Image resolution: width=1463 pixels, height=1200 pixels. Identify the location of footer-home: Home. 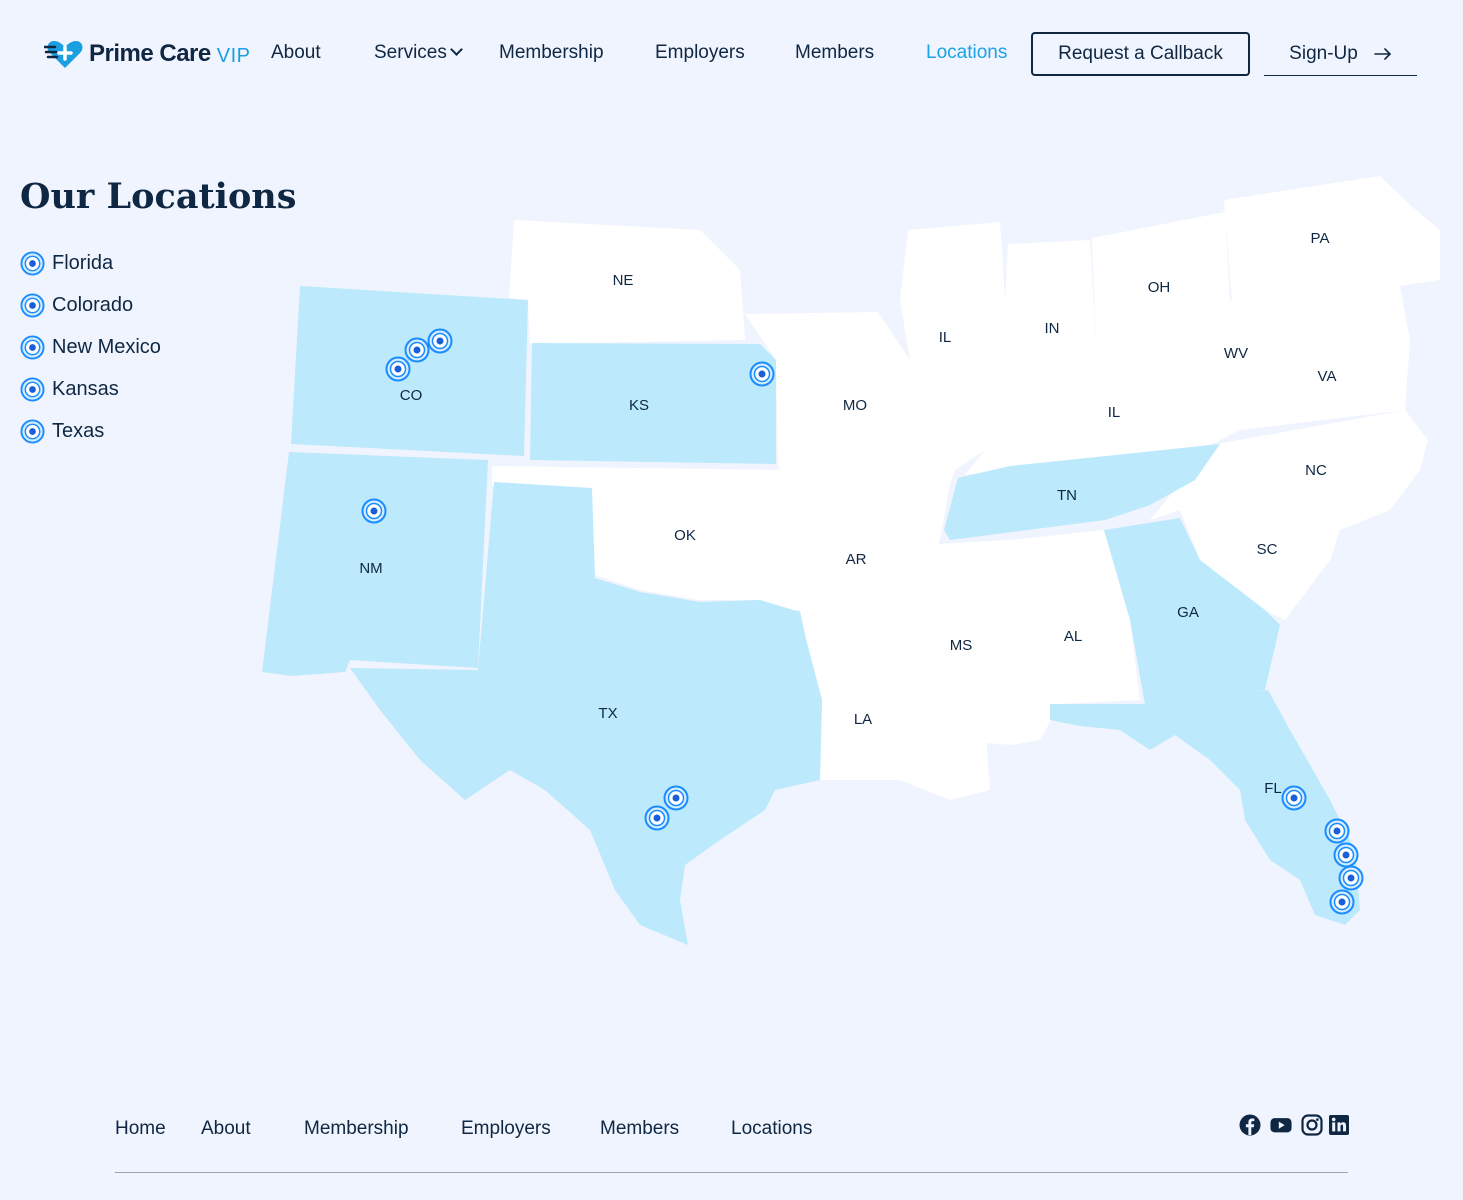
(140, 1129).